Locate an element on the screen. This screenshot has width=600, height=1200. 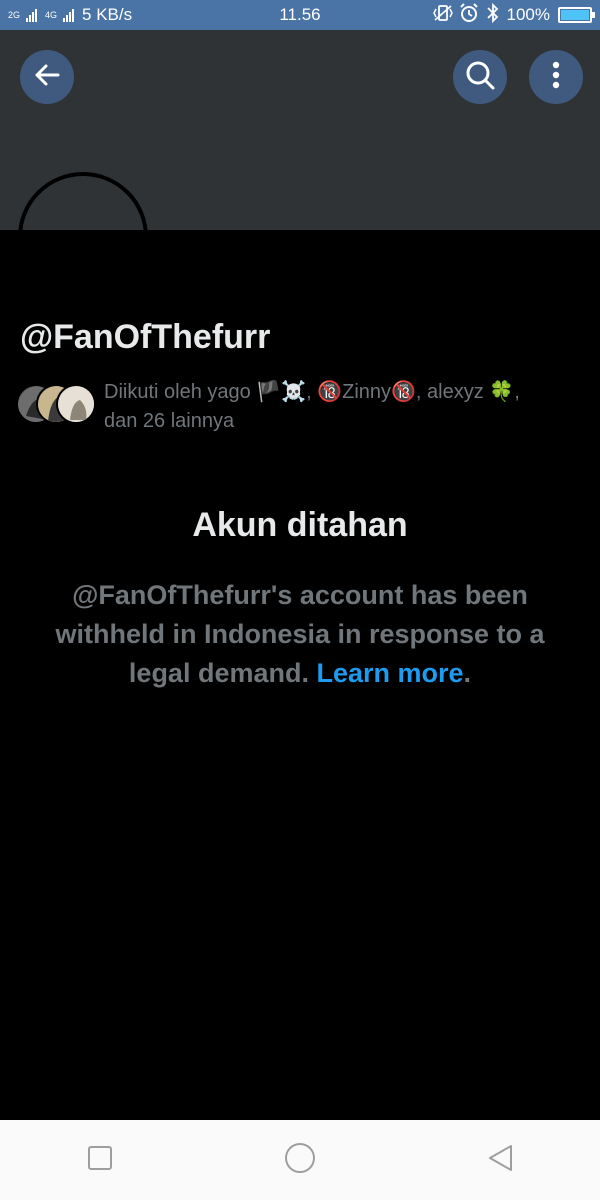
follower-avatars is located at coordinates (57, 401).